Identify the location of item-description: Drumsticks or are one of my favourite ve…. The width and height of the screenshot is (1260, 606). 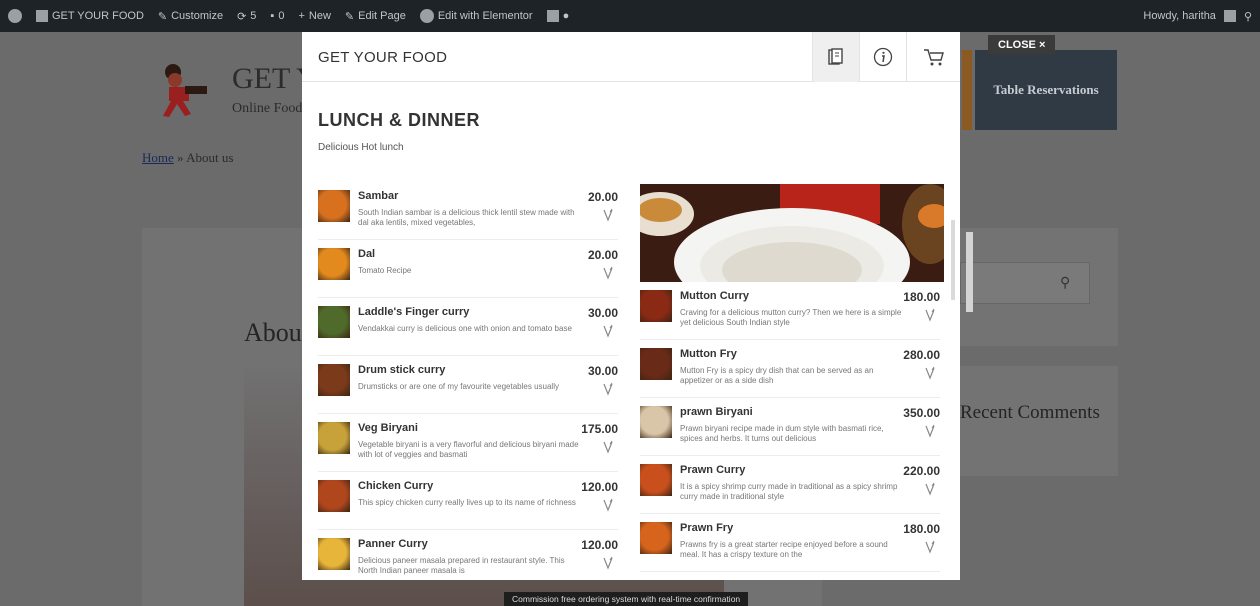
(458, 386).